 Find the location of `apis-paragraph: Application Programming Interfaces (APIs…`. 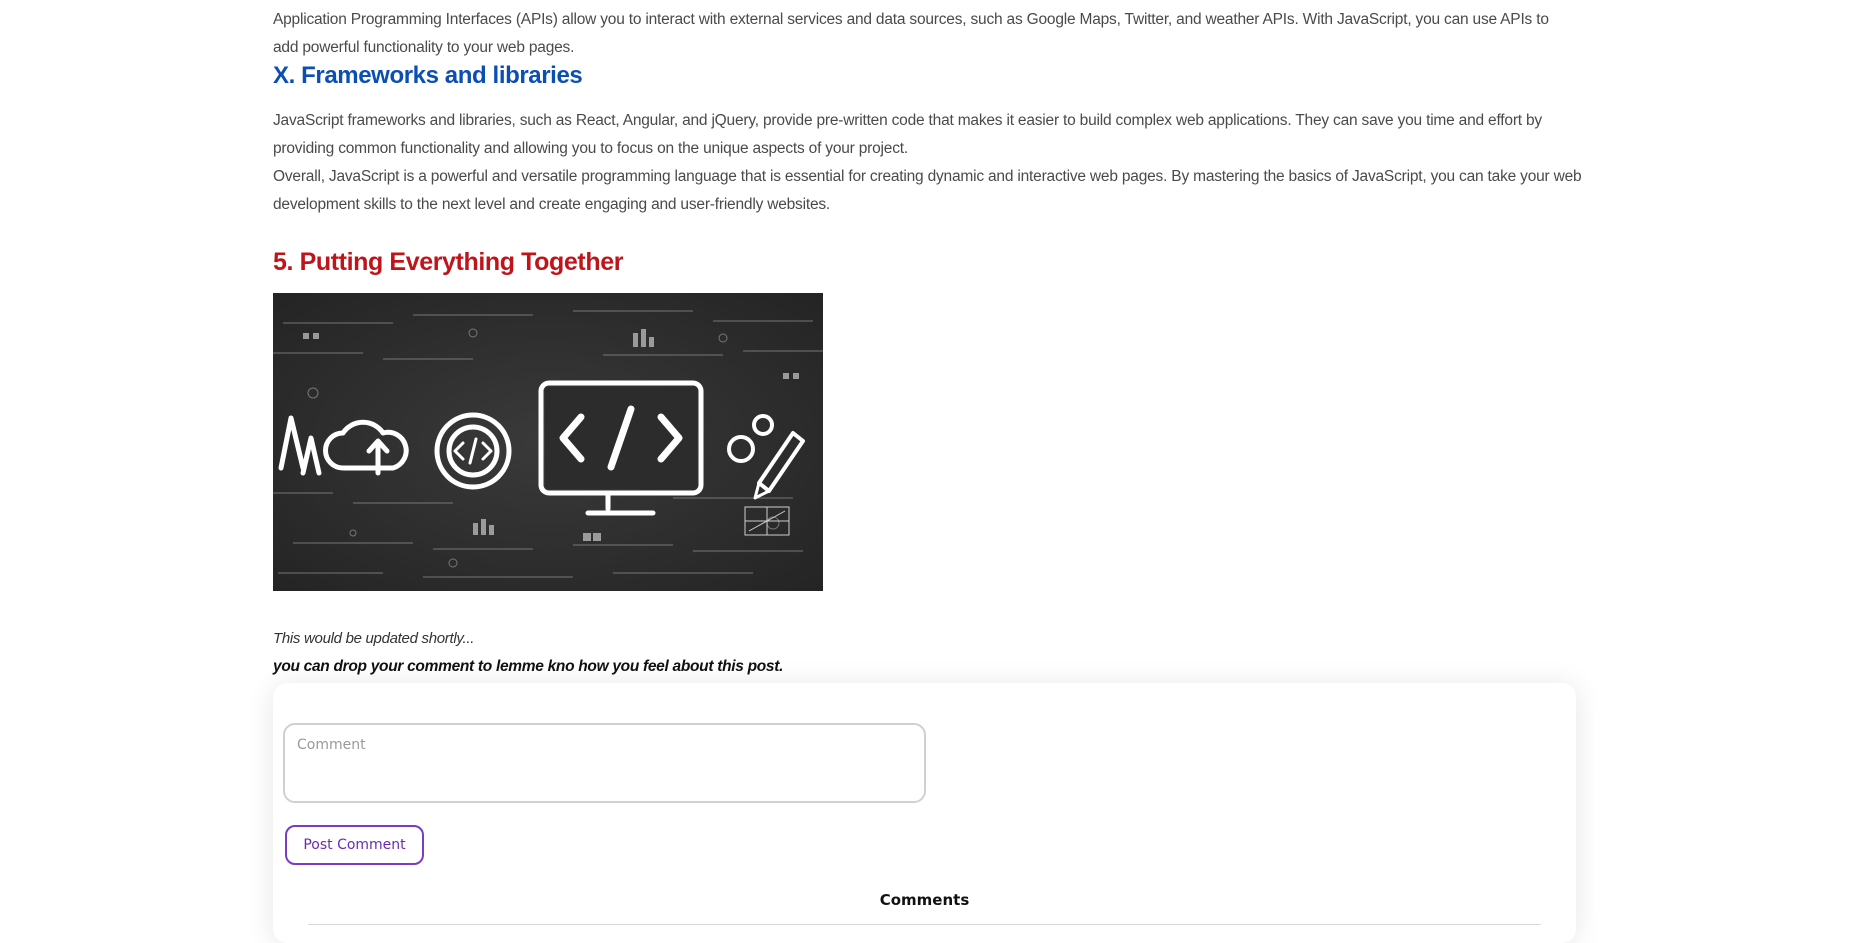

apis-paragraph: Application Programming Interfaces (APIs… is located at coordinates (911, 33).